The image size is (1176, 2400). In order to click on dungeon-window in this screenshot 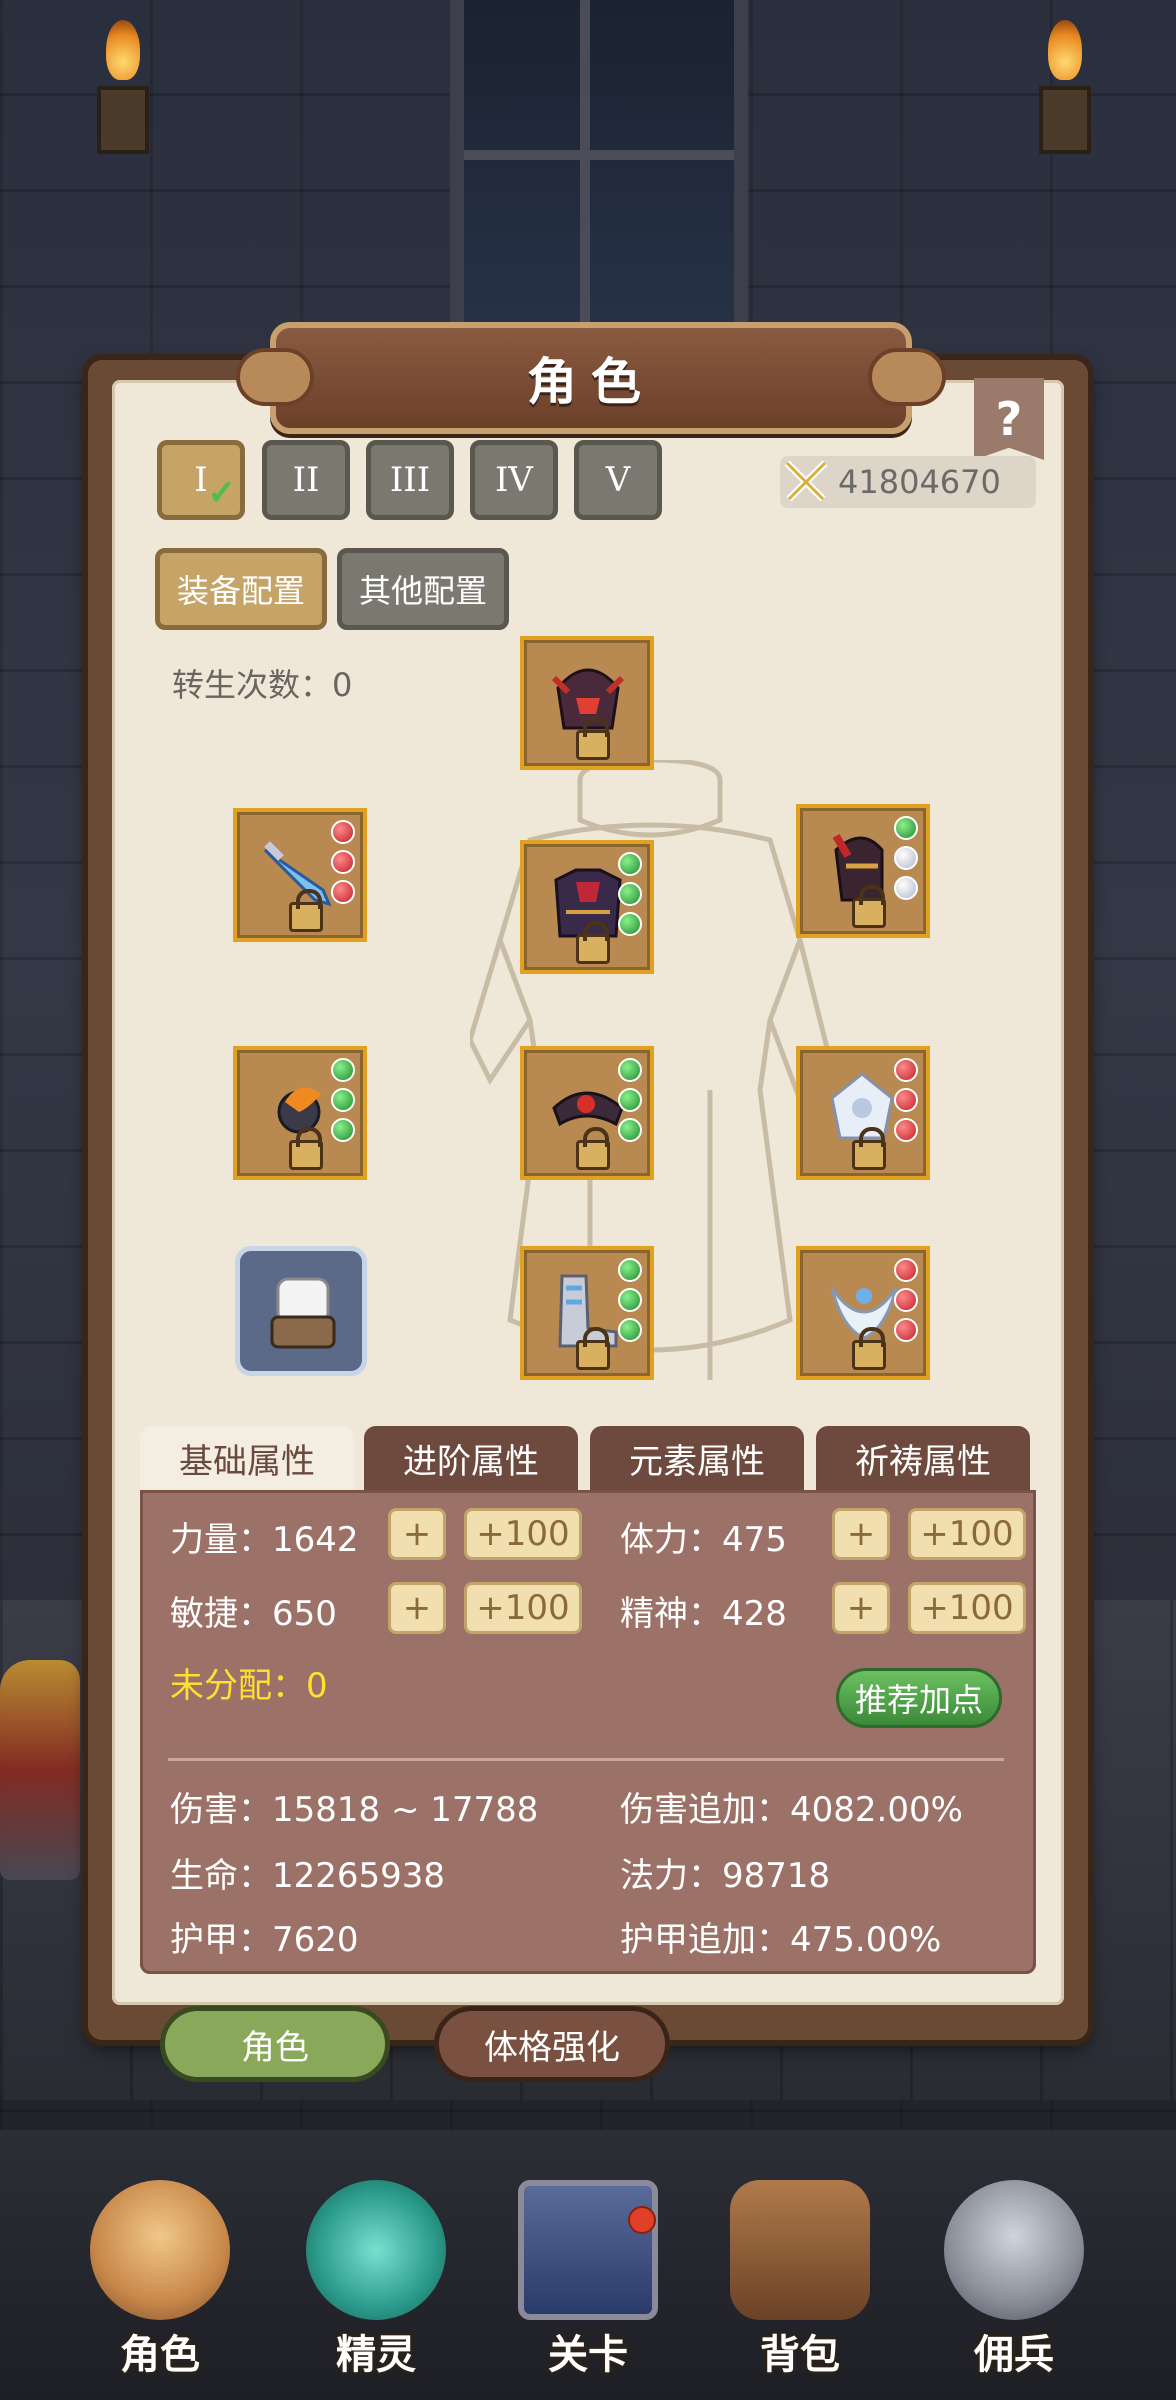, I will do `click(599, 172)`.